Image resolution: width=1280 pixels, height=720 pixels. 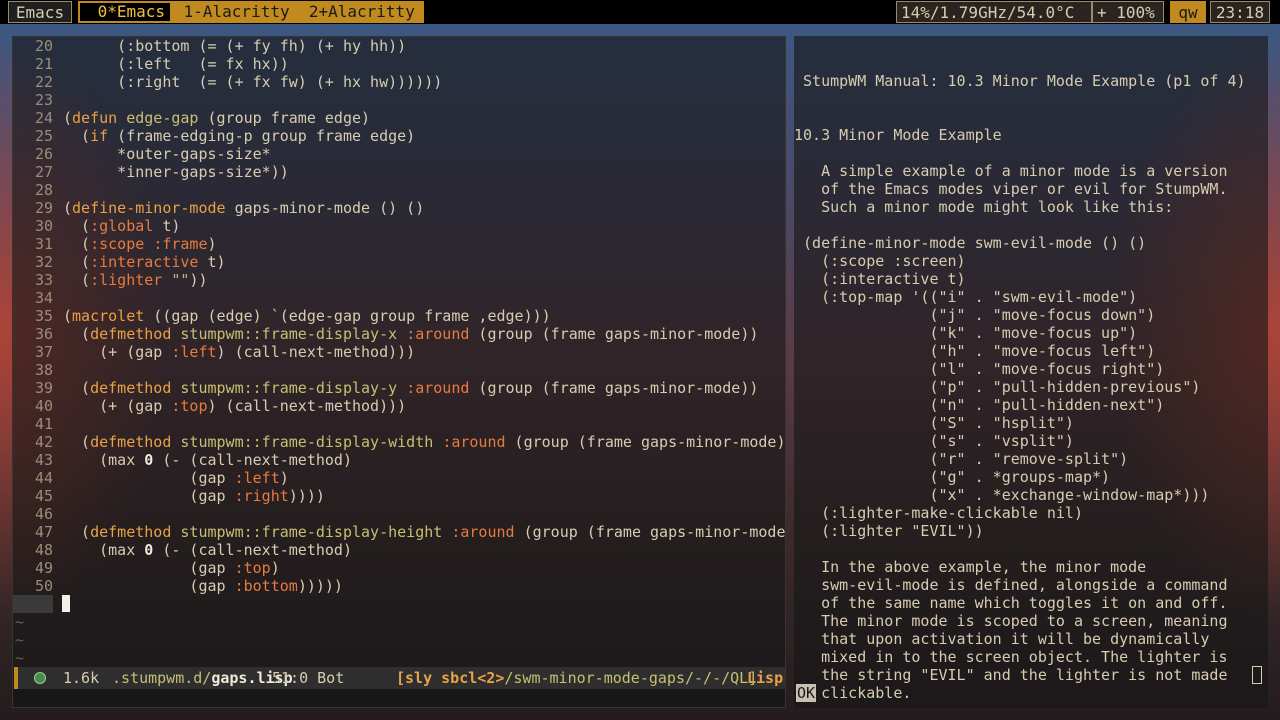 I want to click on code-line: 24 (defun edge-gap (group frame edge), so click(x=399, y=118).